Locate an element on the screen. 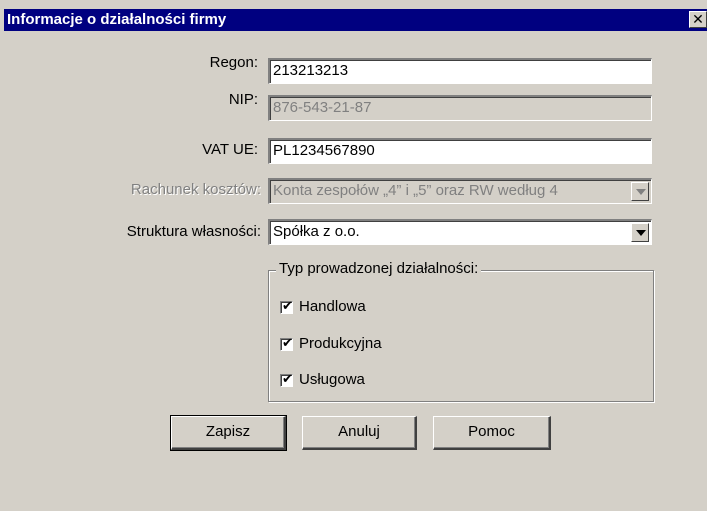 The image size is (707, 511). save-button: Zapisz is located at coordinates (228, 433).